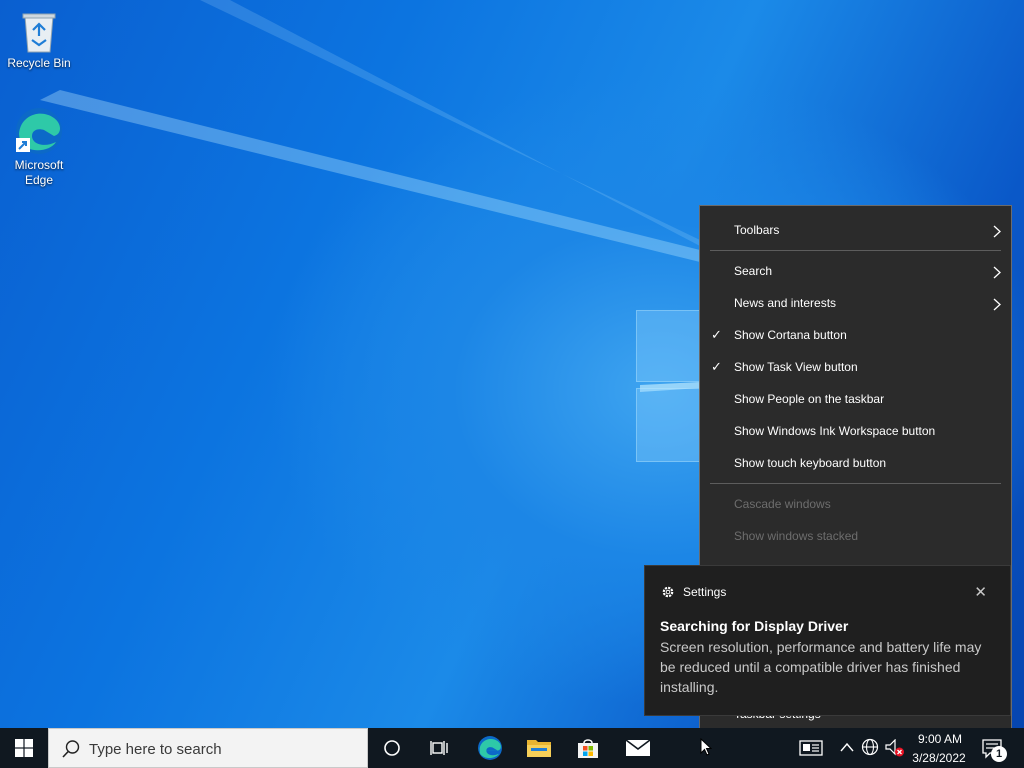 The width and height of the screenshot is (1024, 768). Describe the element at coordinates (855, 303) in the screenshot. I see `menu-item-news-and-interests: News and interests` at that location.